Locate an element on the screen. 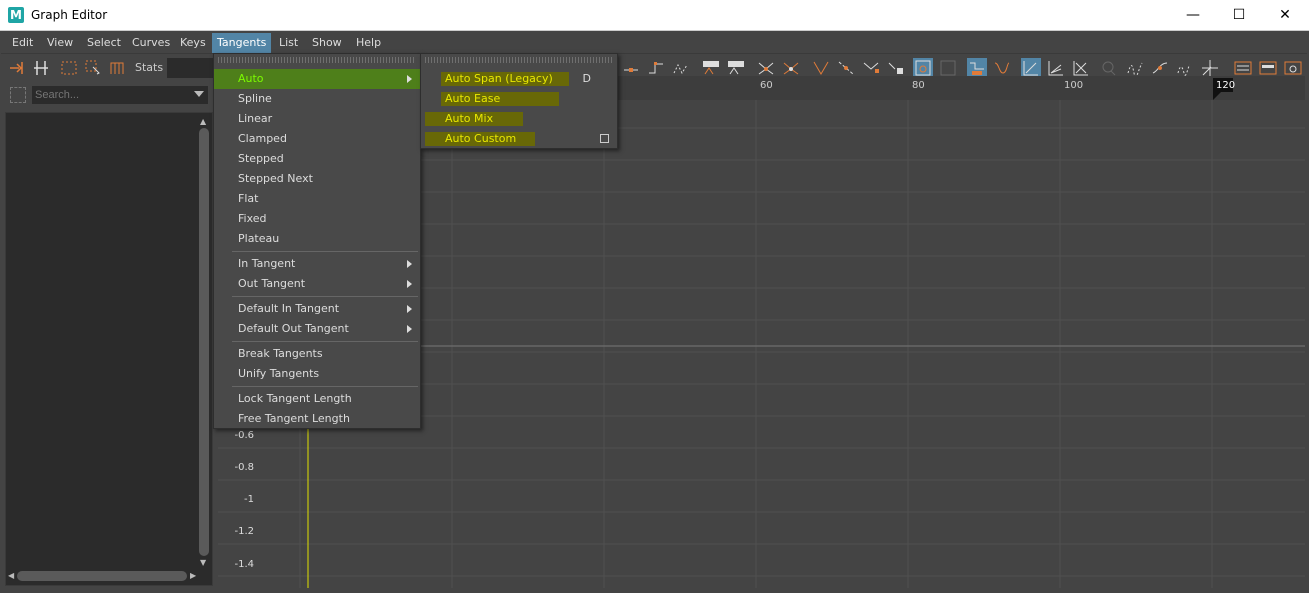  outliner-list is located at coordinates (109, 349).